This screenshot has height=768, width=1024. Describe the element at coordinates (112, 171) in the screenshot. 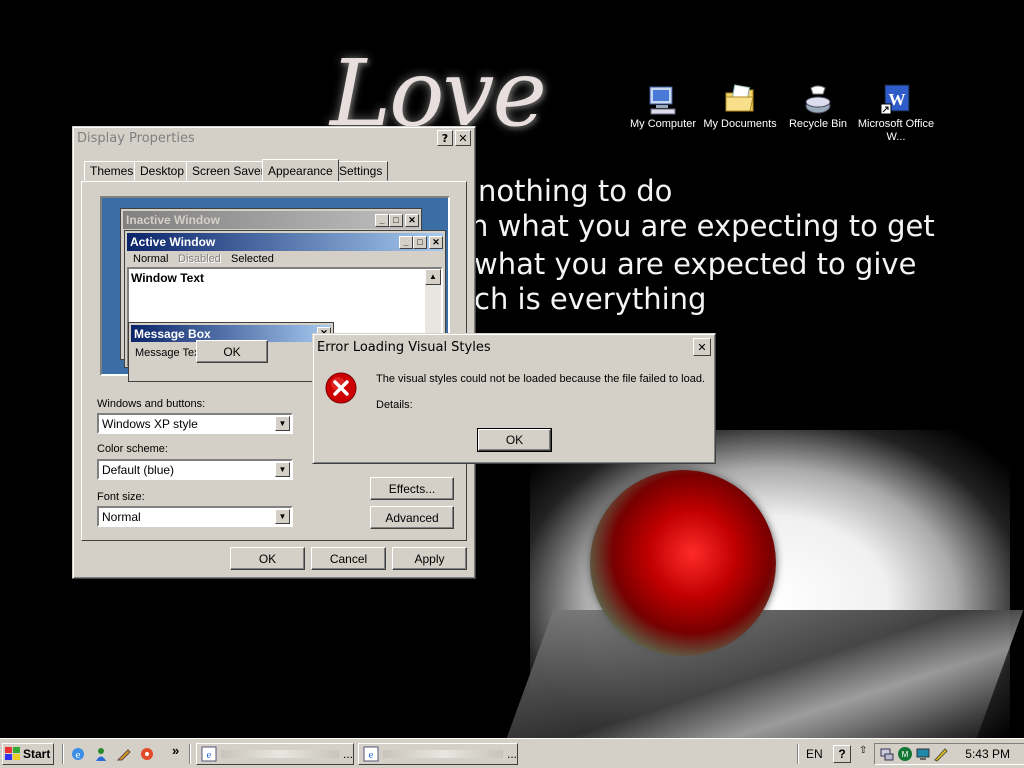

I see `tab-themes: Themes` at that location.